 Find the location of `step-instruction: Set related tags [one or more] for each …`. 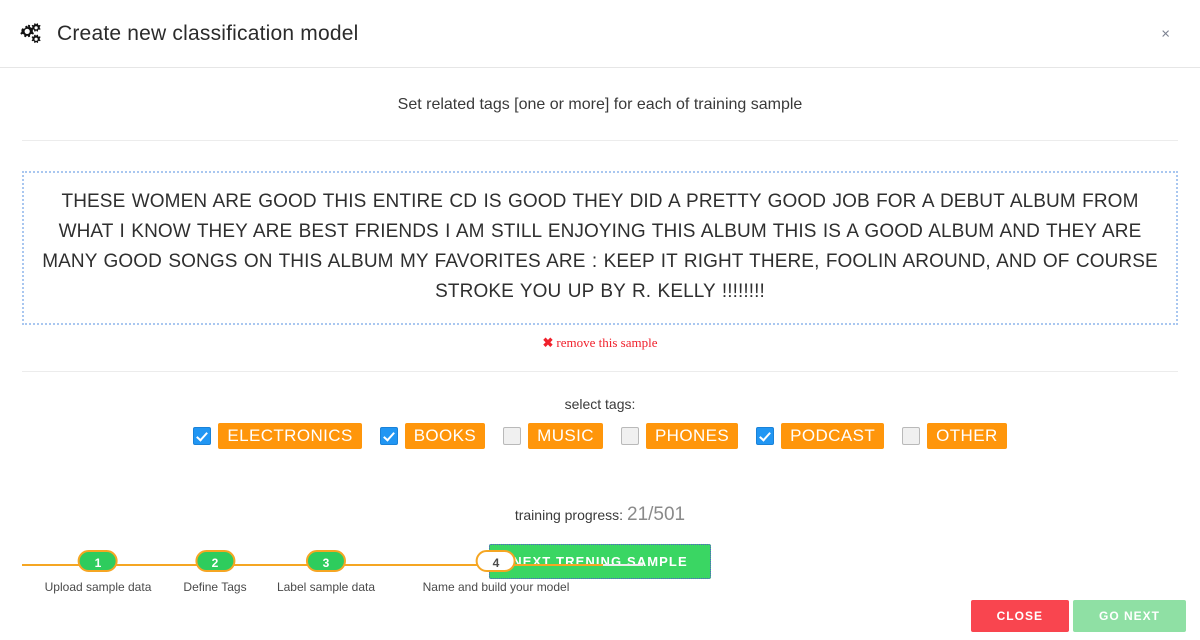

step-instruction: Set related tags [one or more] for each … is located at coordinates (600, 104).